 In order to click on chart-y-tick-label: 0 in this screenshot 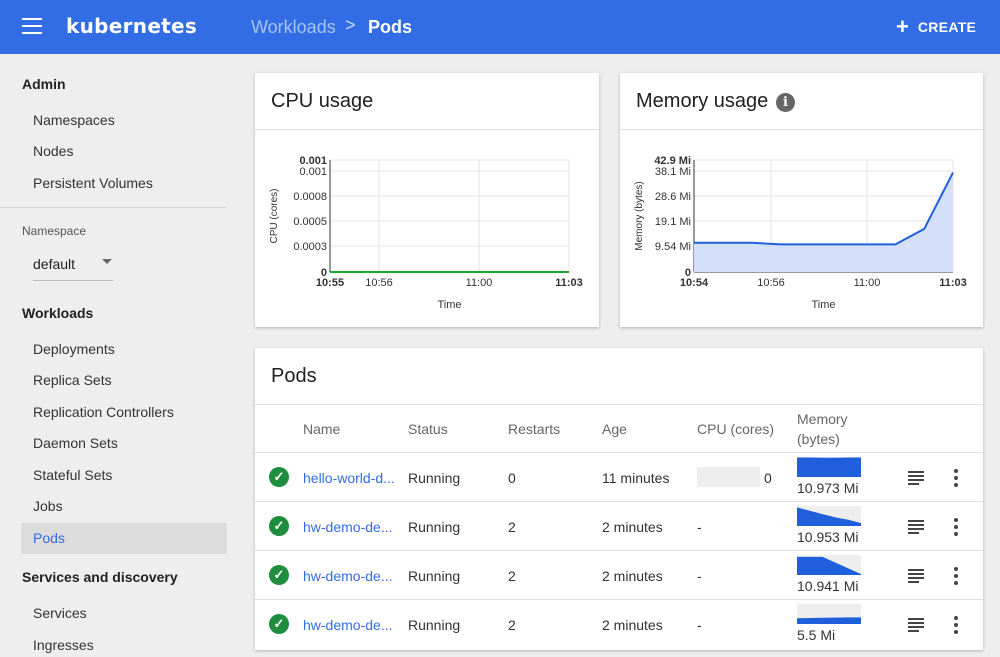, I will do `click(324, 273)`.